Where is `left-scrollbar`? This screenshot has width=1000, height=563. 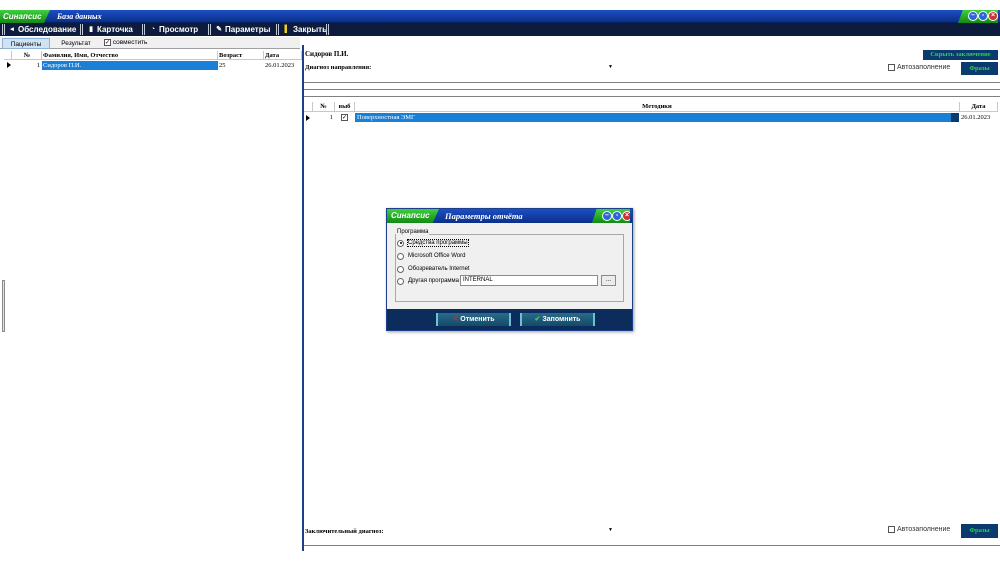
left-scrollbar is located at coordinates (3, 306).